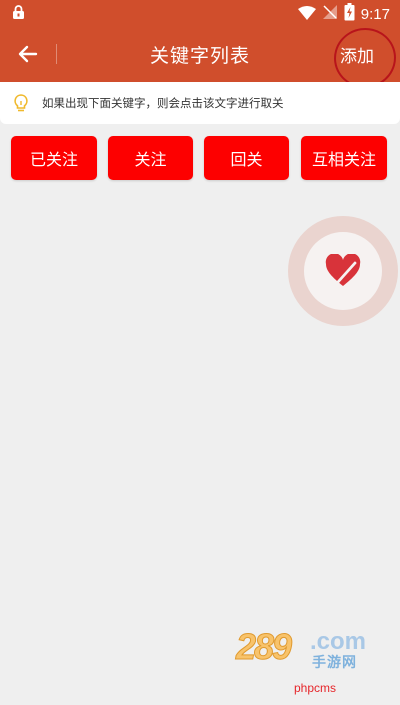  I want to click on follow-button: 关注, so click(150, 158).